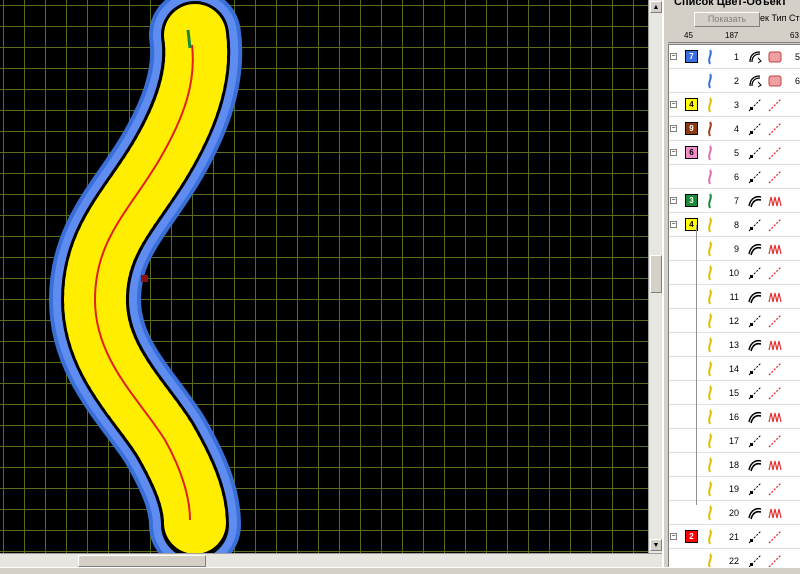 The width and height of the screenshot is (800, 574). I want to click on object-number: 3, so click(736, 105).